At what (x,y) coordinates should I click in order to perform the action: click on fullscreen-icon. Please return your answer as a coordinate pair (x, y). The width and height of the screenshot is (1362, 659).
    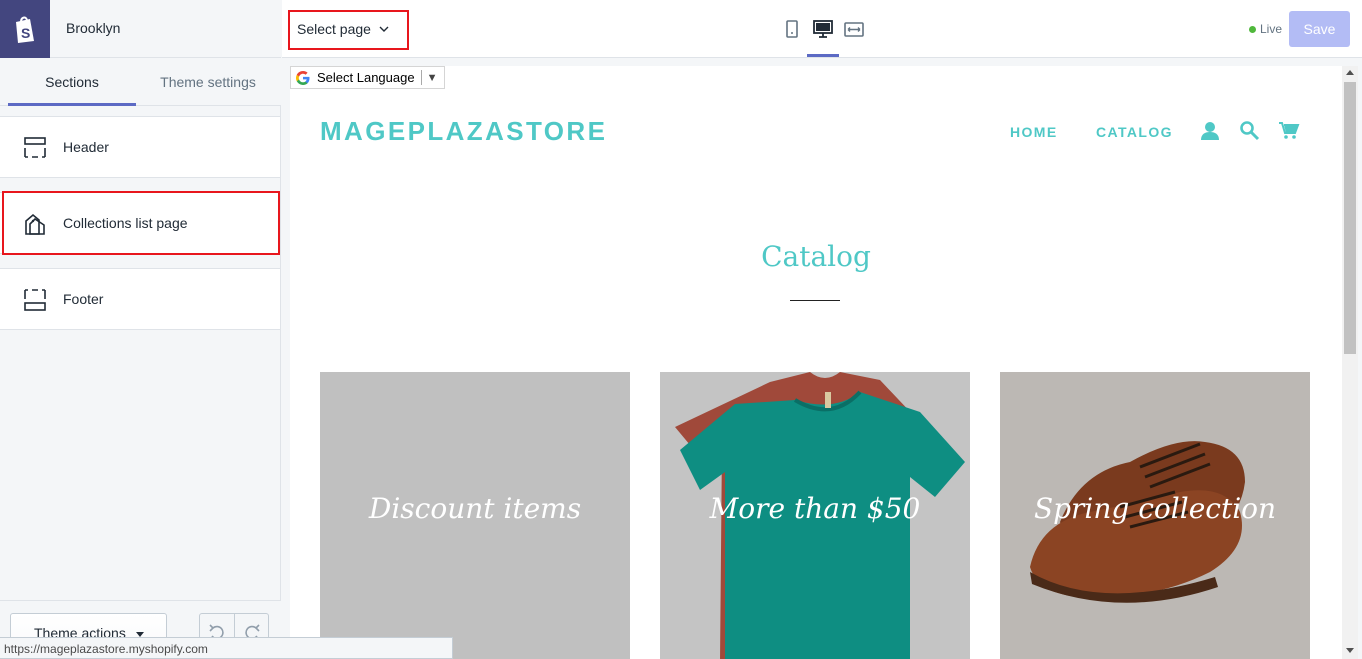
    Looking at the image, I should click on (854, 30).